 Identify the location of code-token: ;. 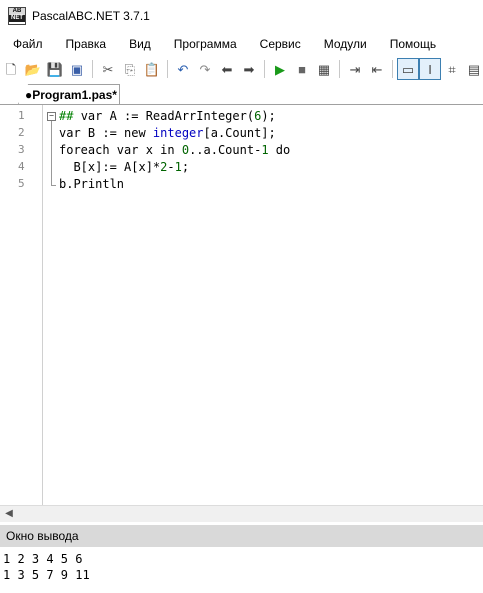
(185, 167).